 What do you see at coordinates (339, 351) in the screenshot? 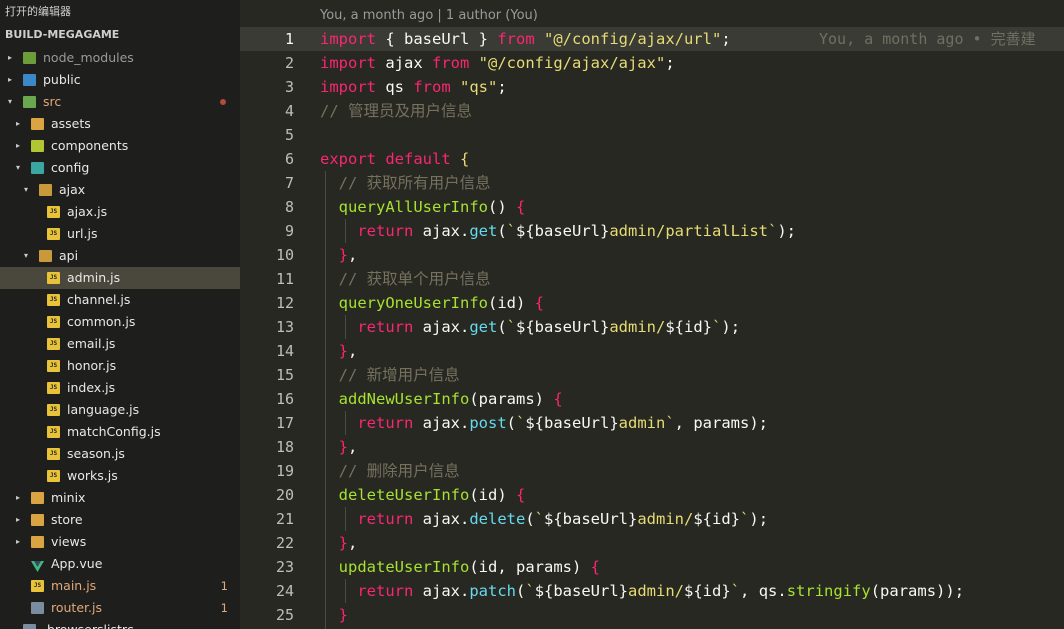
I see `code-text: },` at bounding box center [339, 351].